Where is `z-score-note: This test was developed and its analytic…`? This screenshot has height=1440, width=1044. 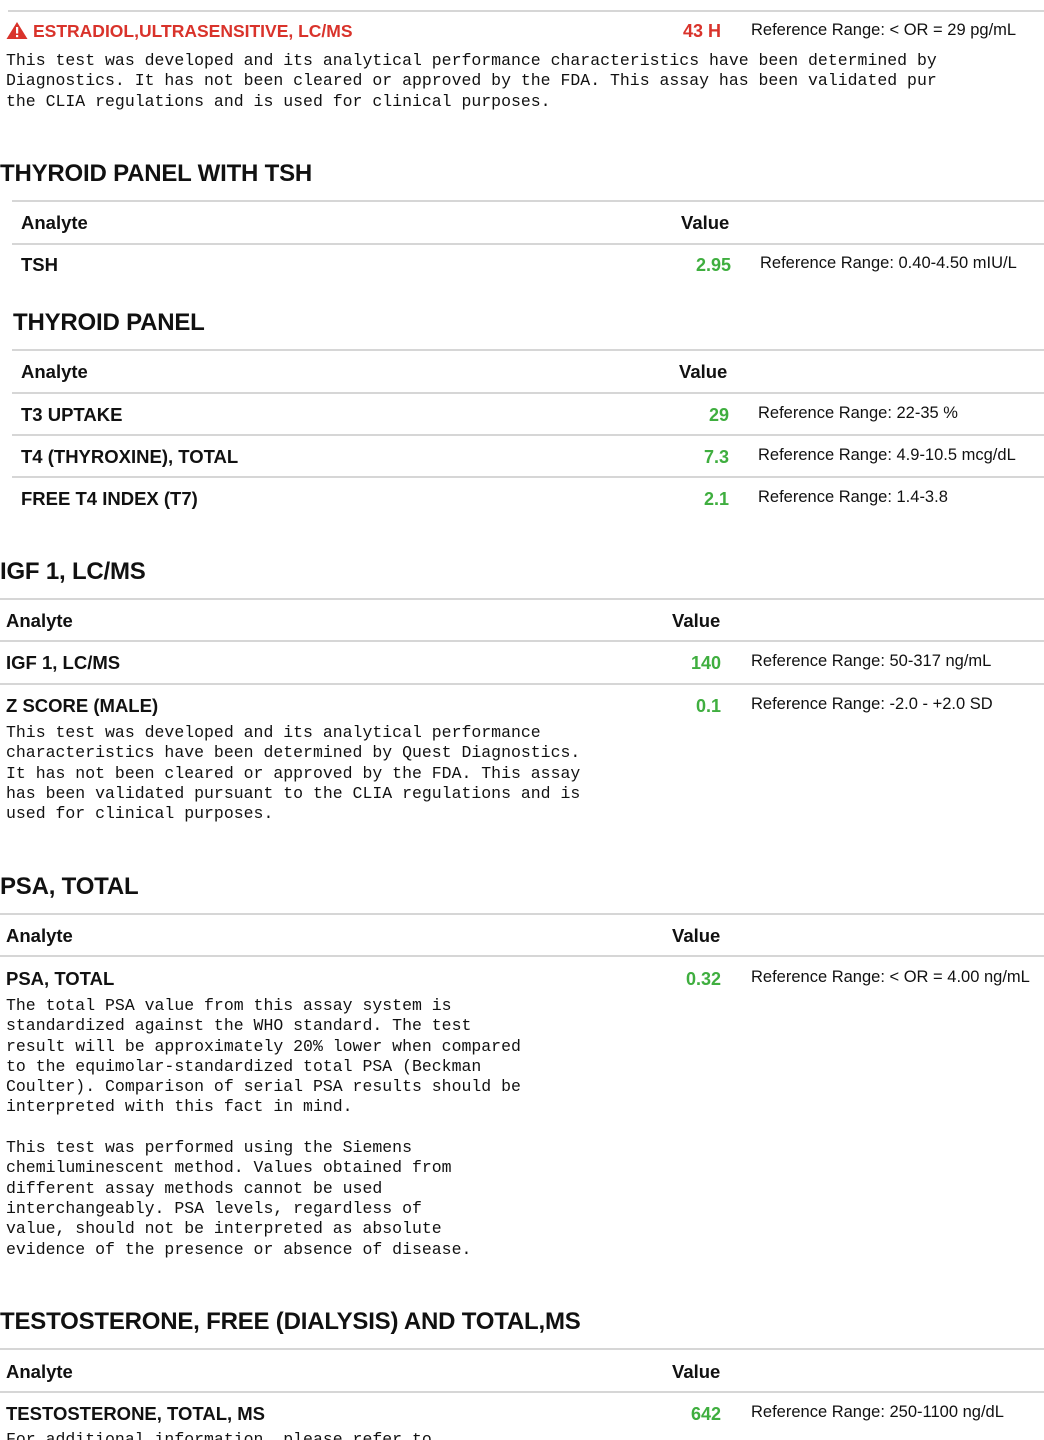
z-score-note: This test was developed and its analytic… is located at coordinates (293, 773).